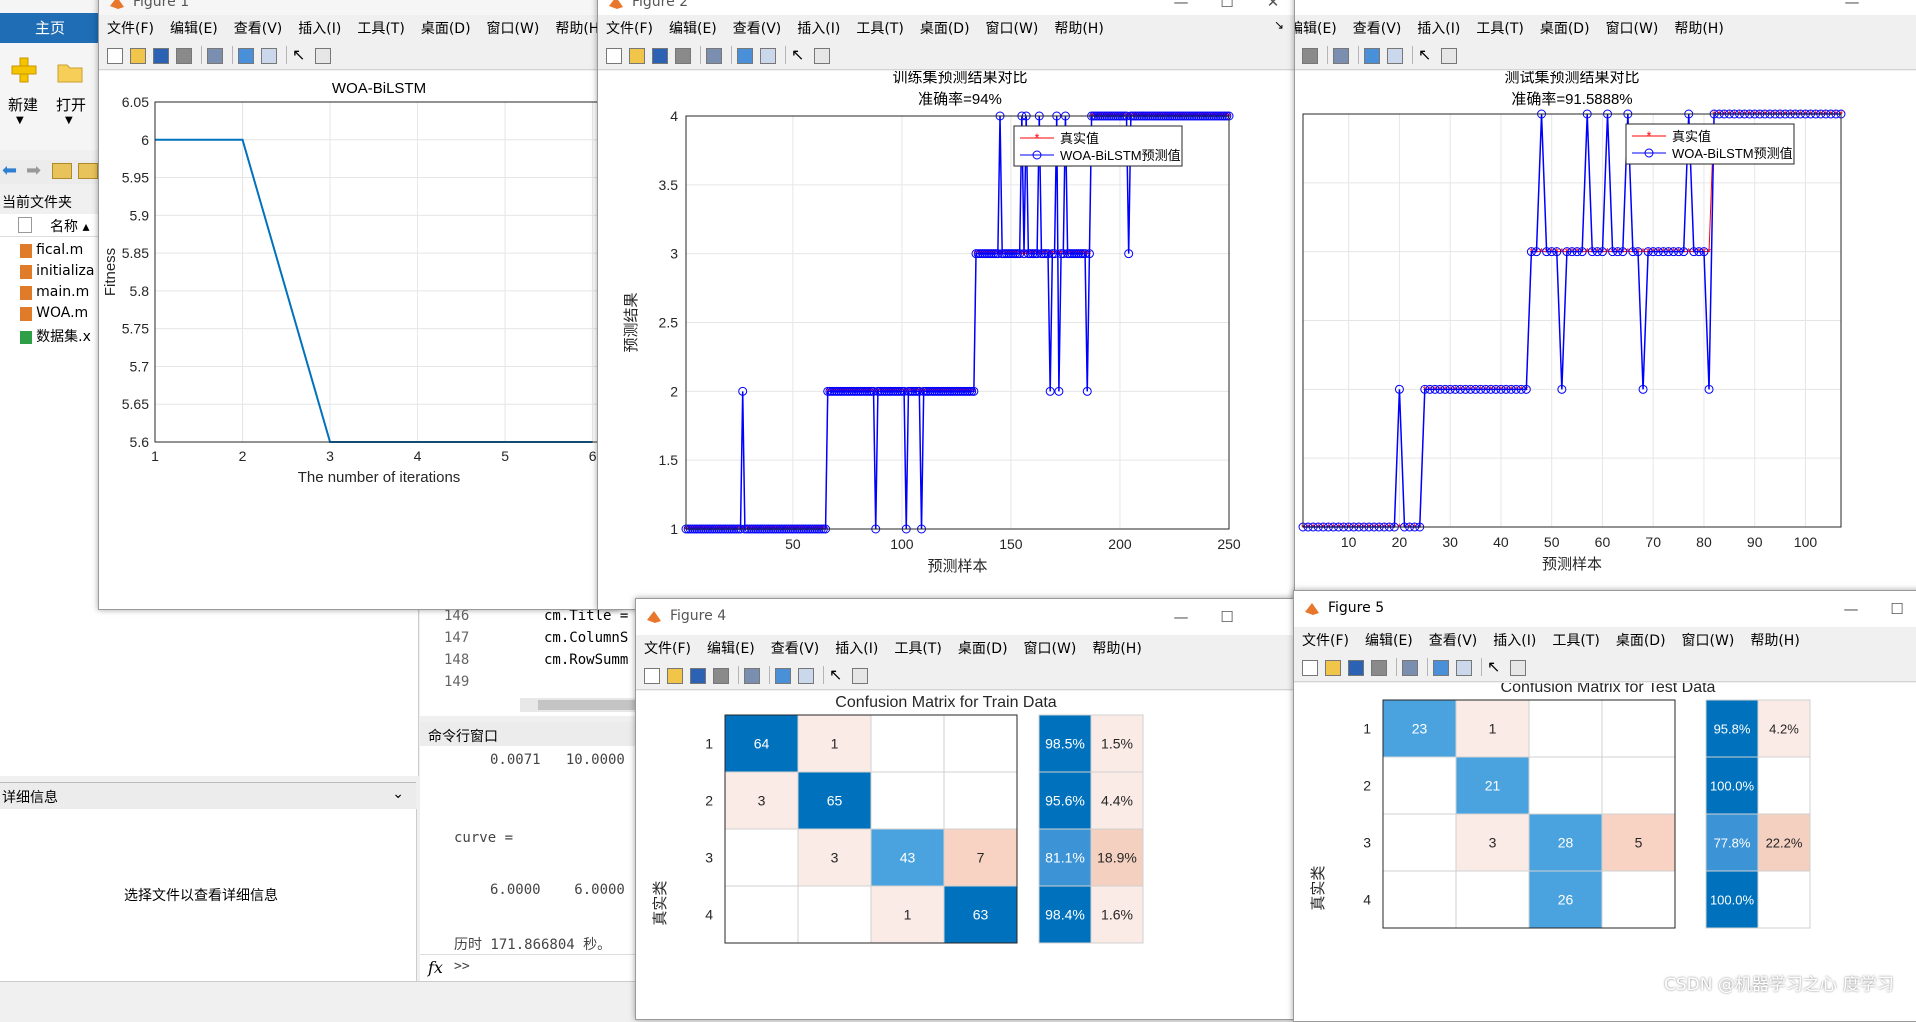 The height and width of the screenshot is (1022, 1916). What do you see at coordinates (71, 104) in the screenshot?
I see `open-button-label: 打开` at bounding box center [71, 104].